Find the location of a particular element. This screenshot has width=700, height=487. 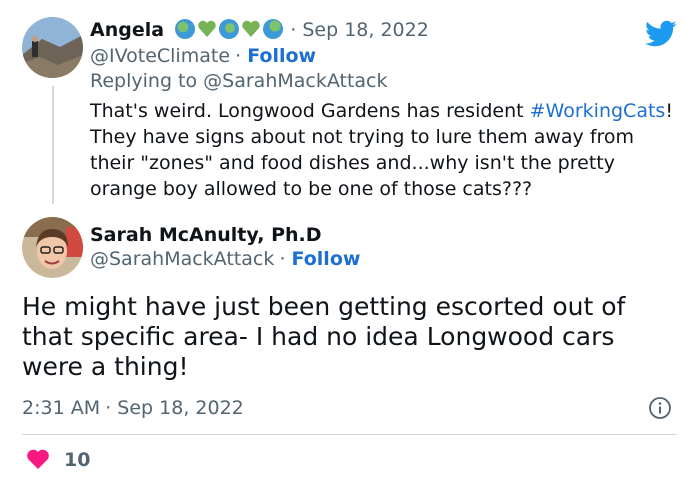

author-handle-angela: @IVoteClimate is located at coordinates (160, 56).